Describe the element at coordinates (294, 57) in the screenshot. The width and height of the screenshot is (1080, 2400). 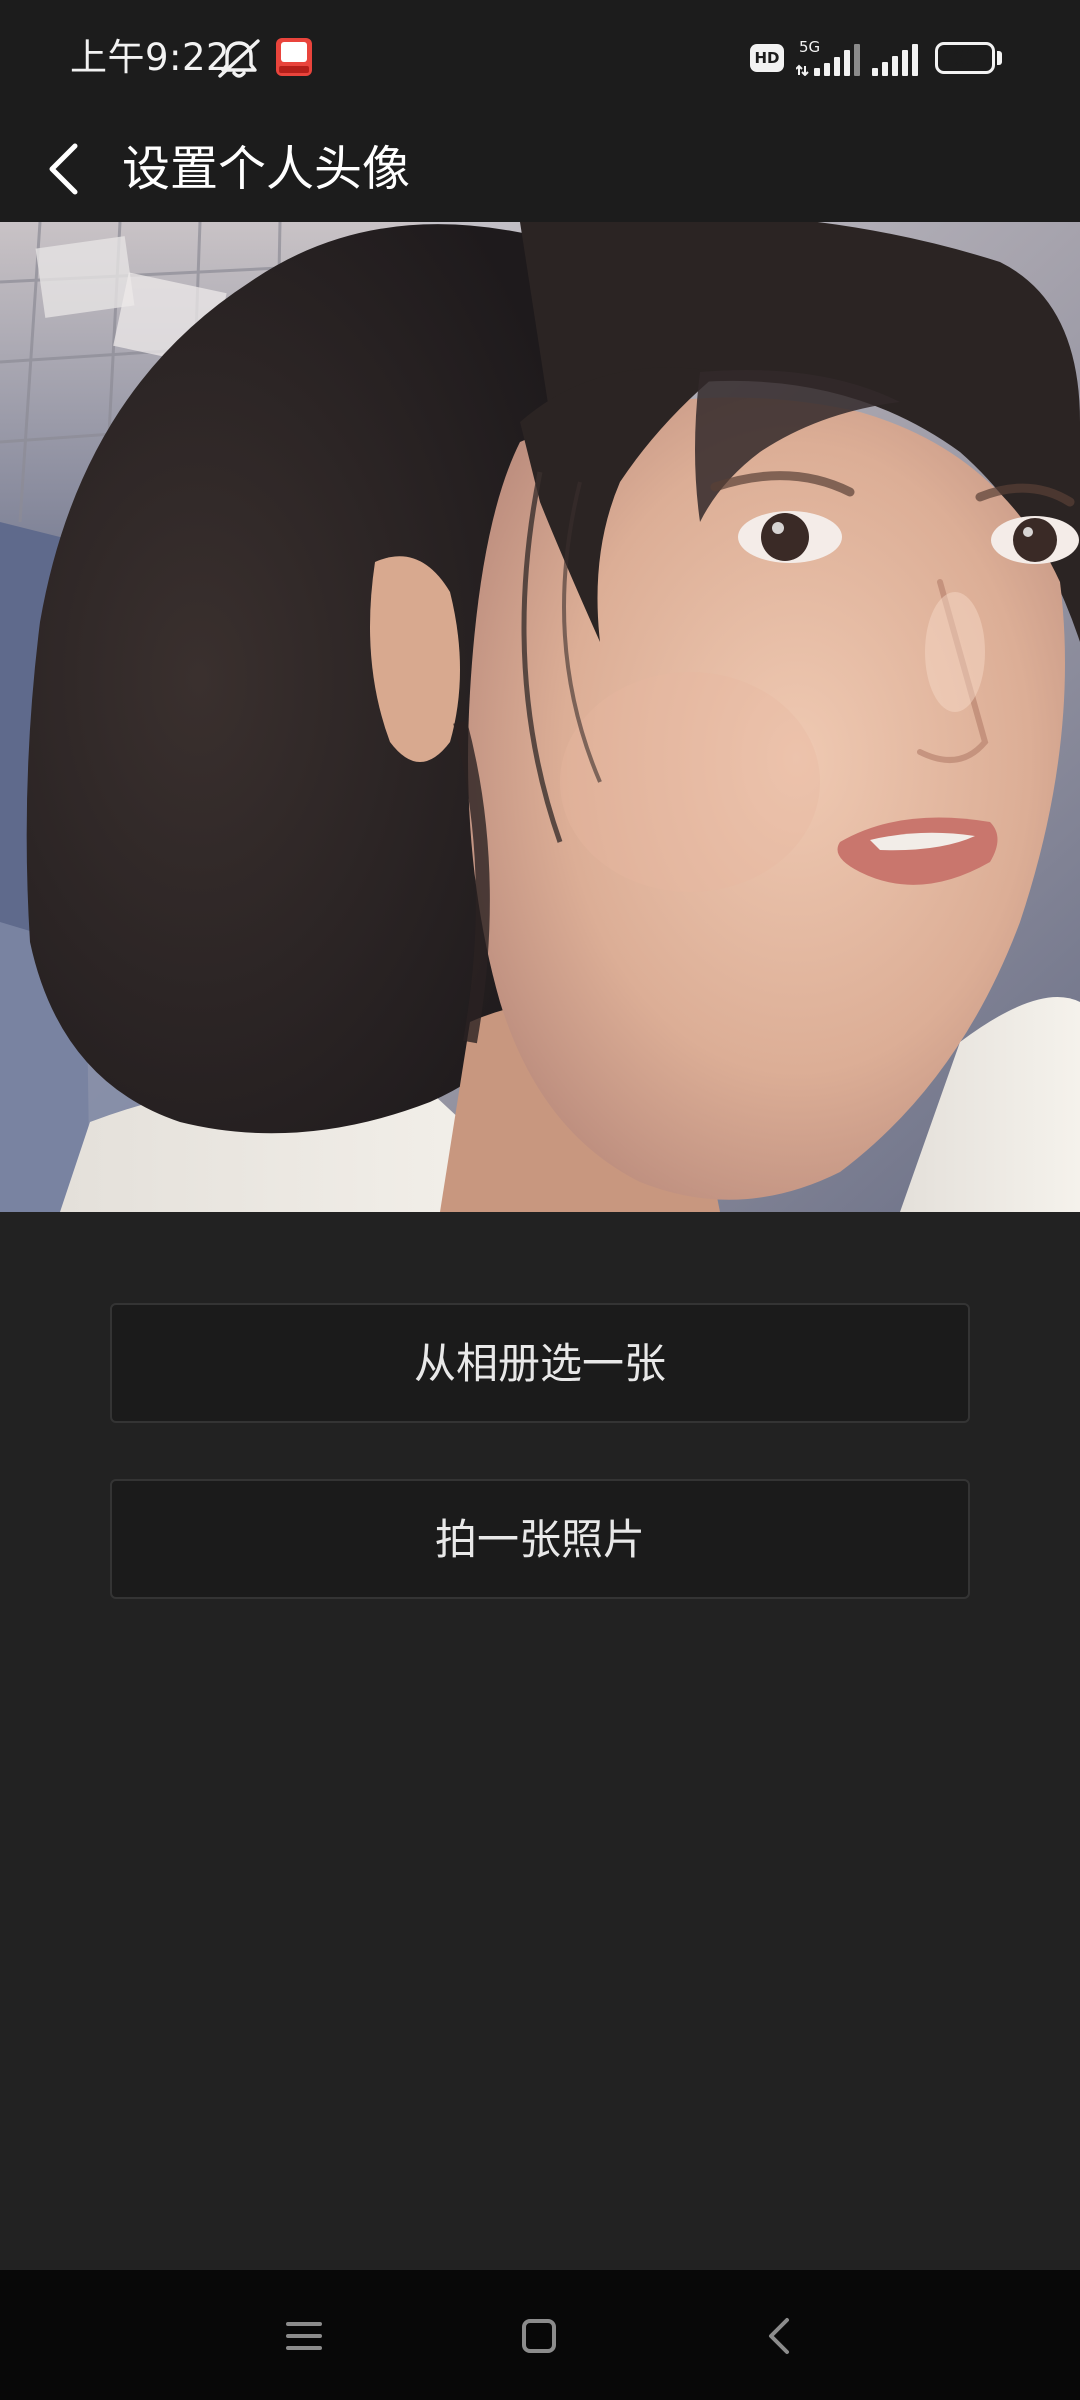
I see `app-notification-icon` at that location.